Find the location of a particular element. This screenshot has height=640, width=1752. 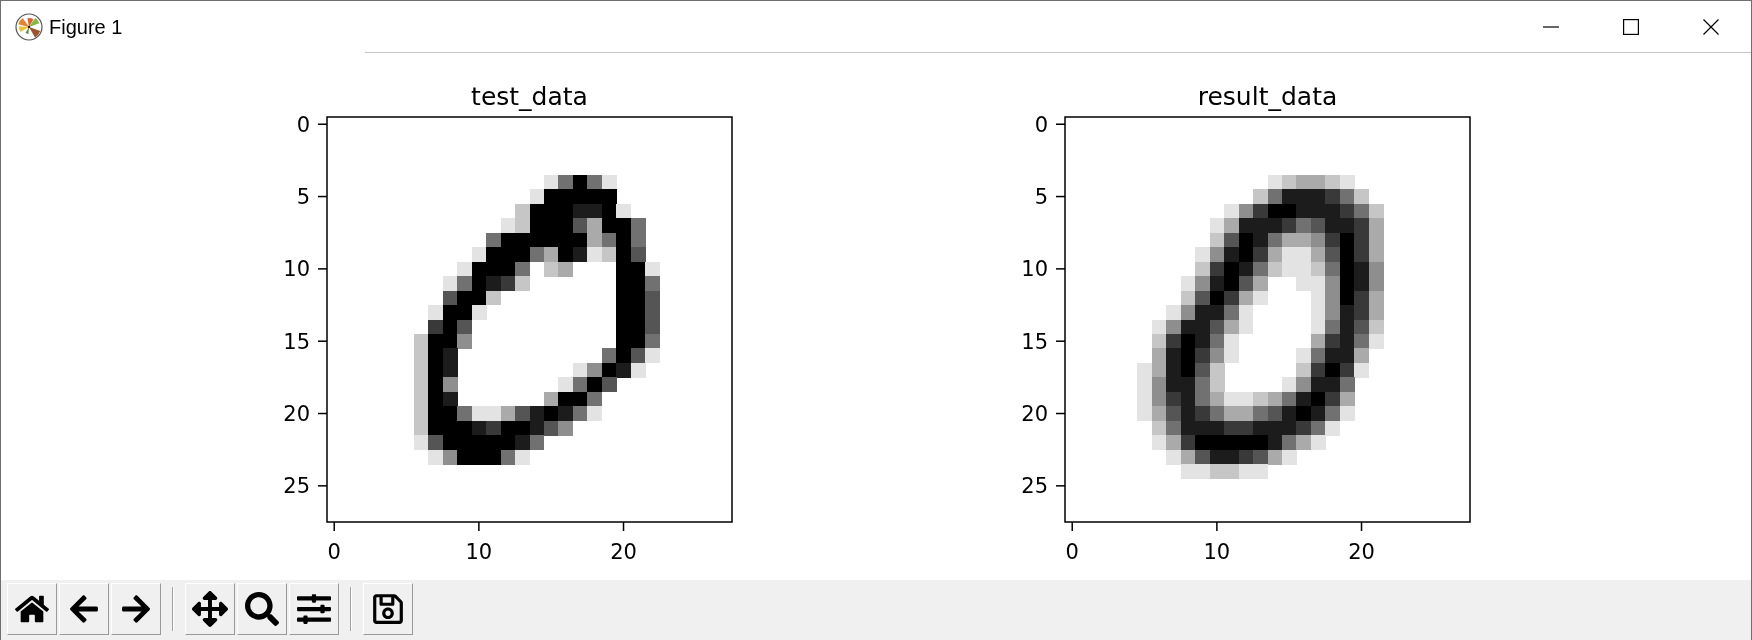

back-button is located at coordinates (84, 609).